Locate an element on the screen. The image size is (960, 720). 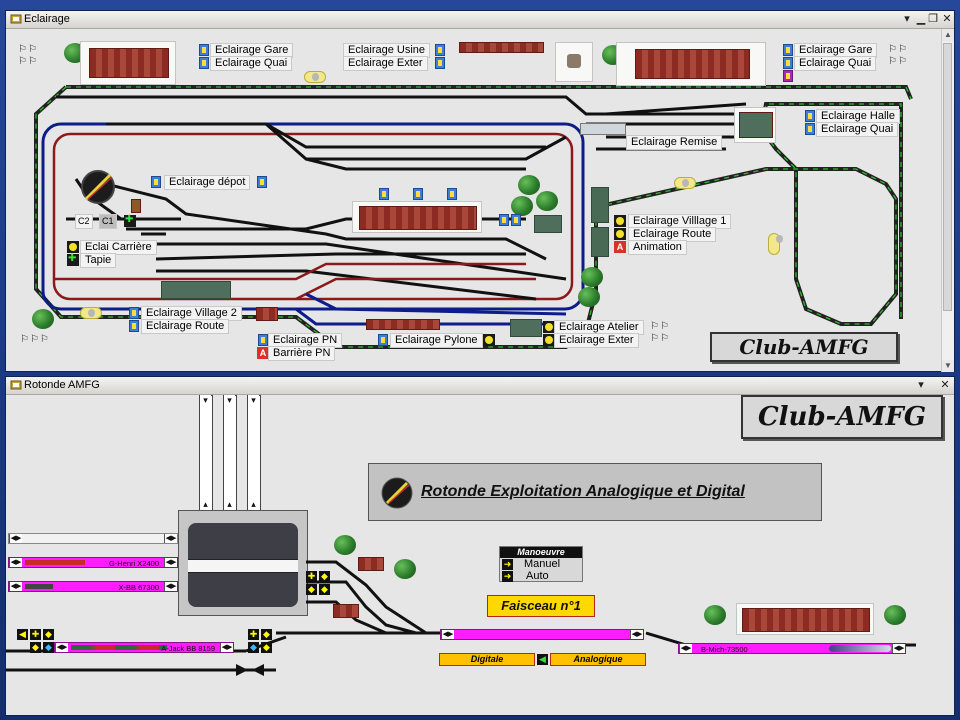
label-remise: Eclairage Remise is located at coordinates (674, 142).